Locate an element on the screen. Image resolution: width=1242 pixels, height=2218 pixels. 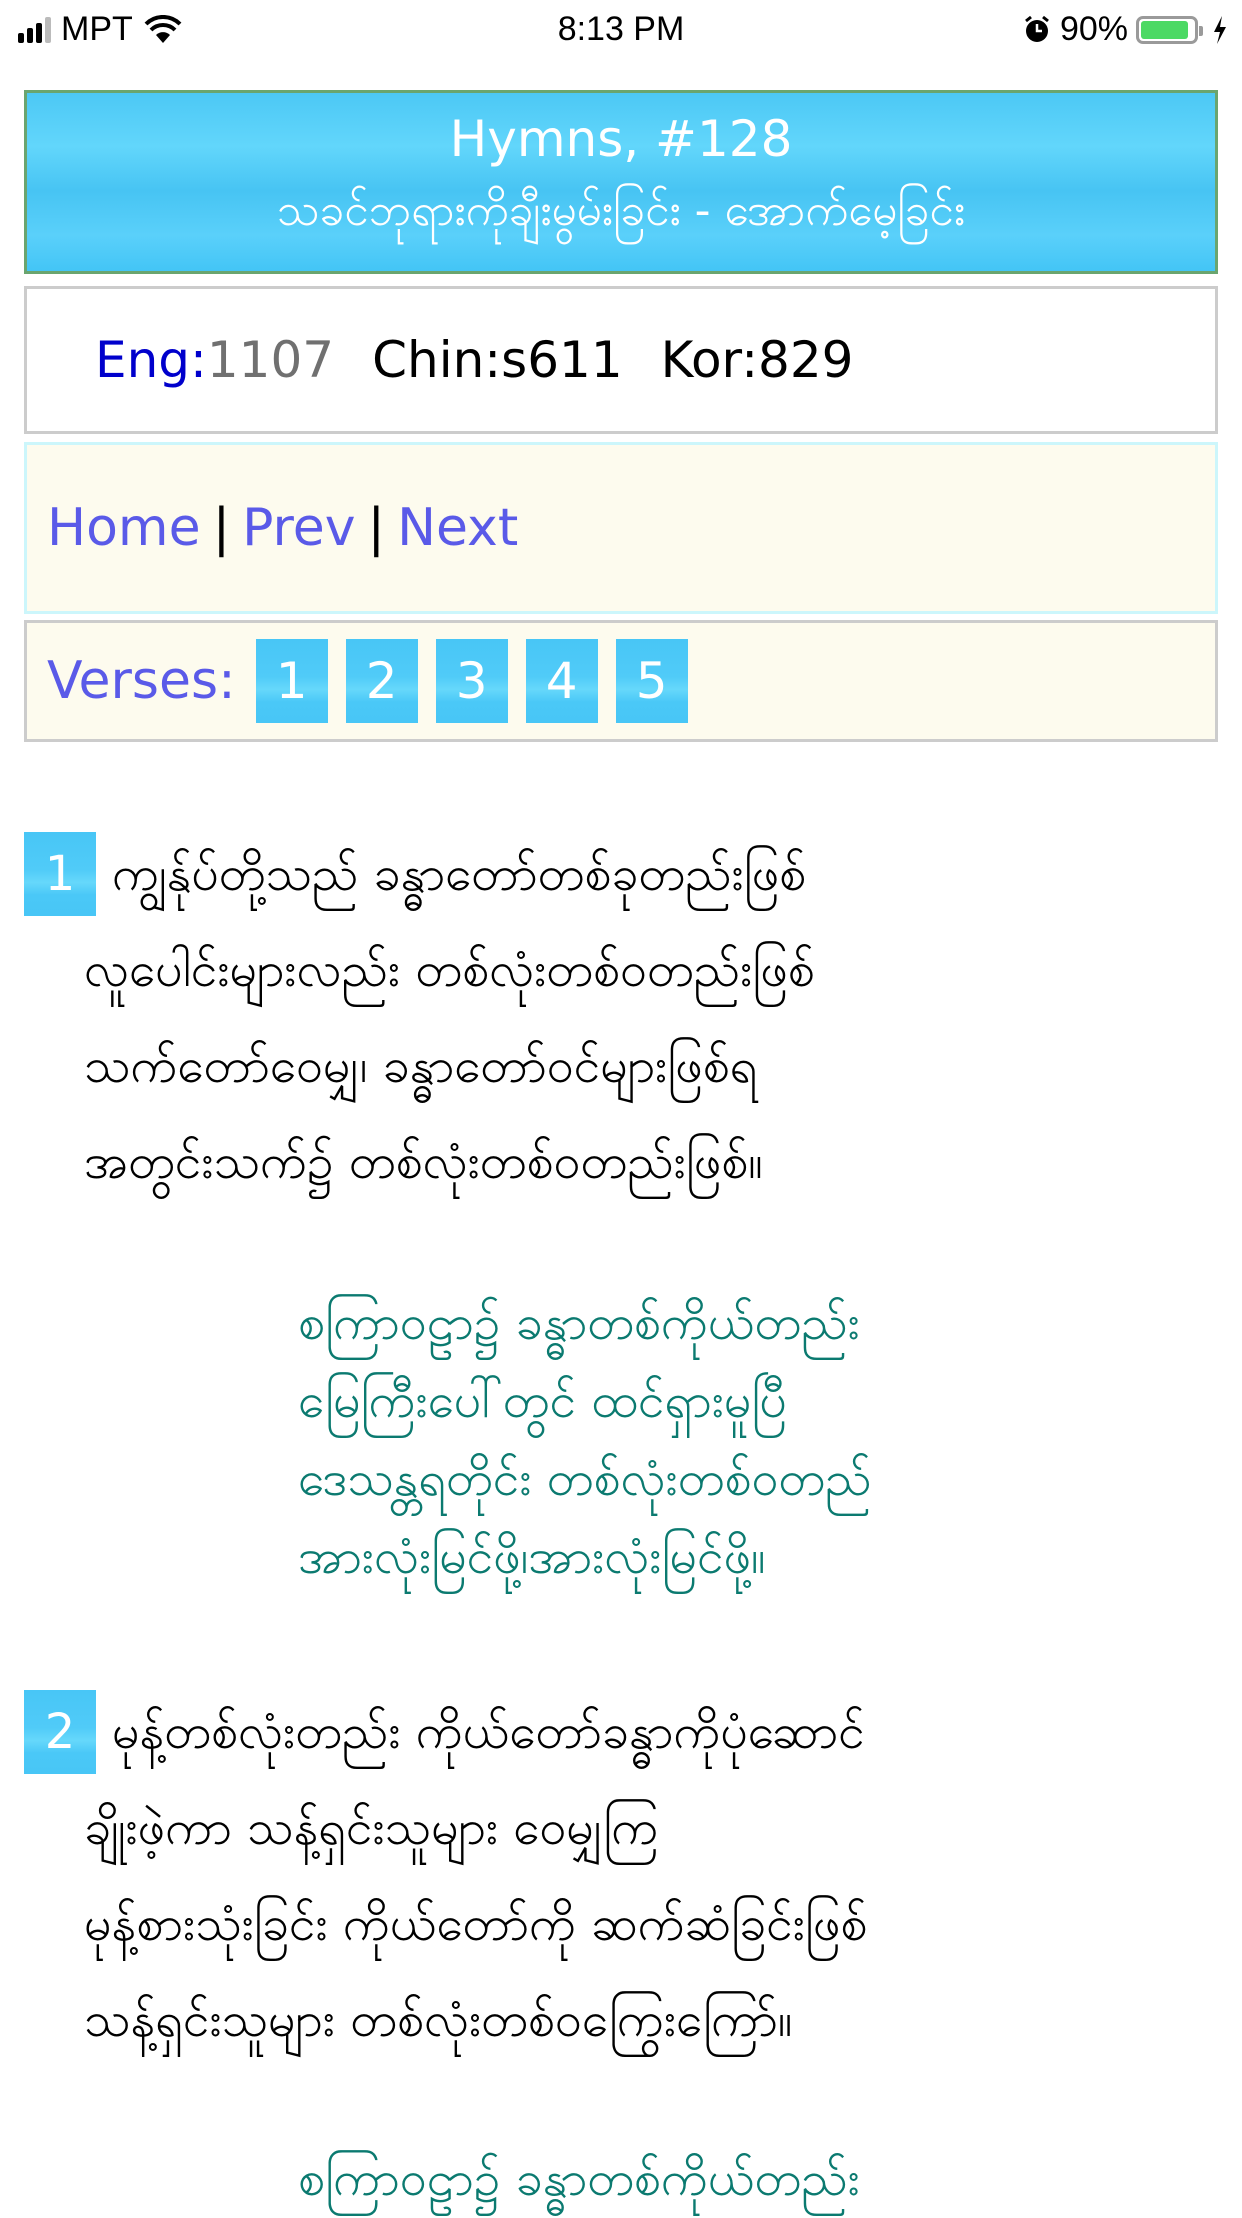
home-link: Home is located at coordinates (124, 528).